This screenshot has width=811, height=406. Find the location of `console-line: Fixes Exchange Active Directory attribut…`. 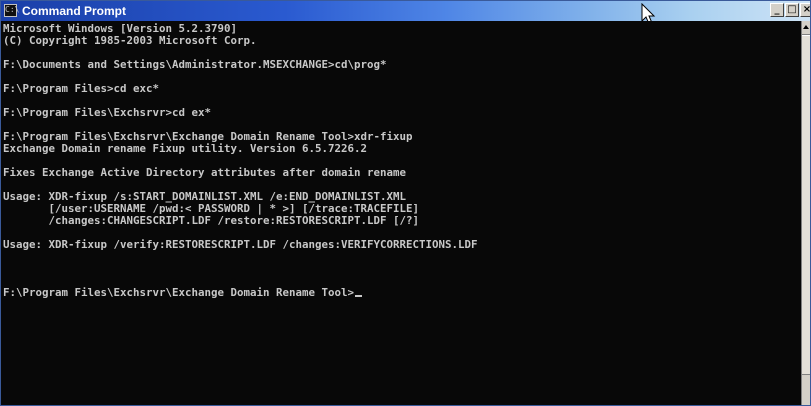

console-line: Fixes Exchange Active Directory attribut… is located at coordinates (205, 172).